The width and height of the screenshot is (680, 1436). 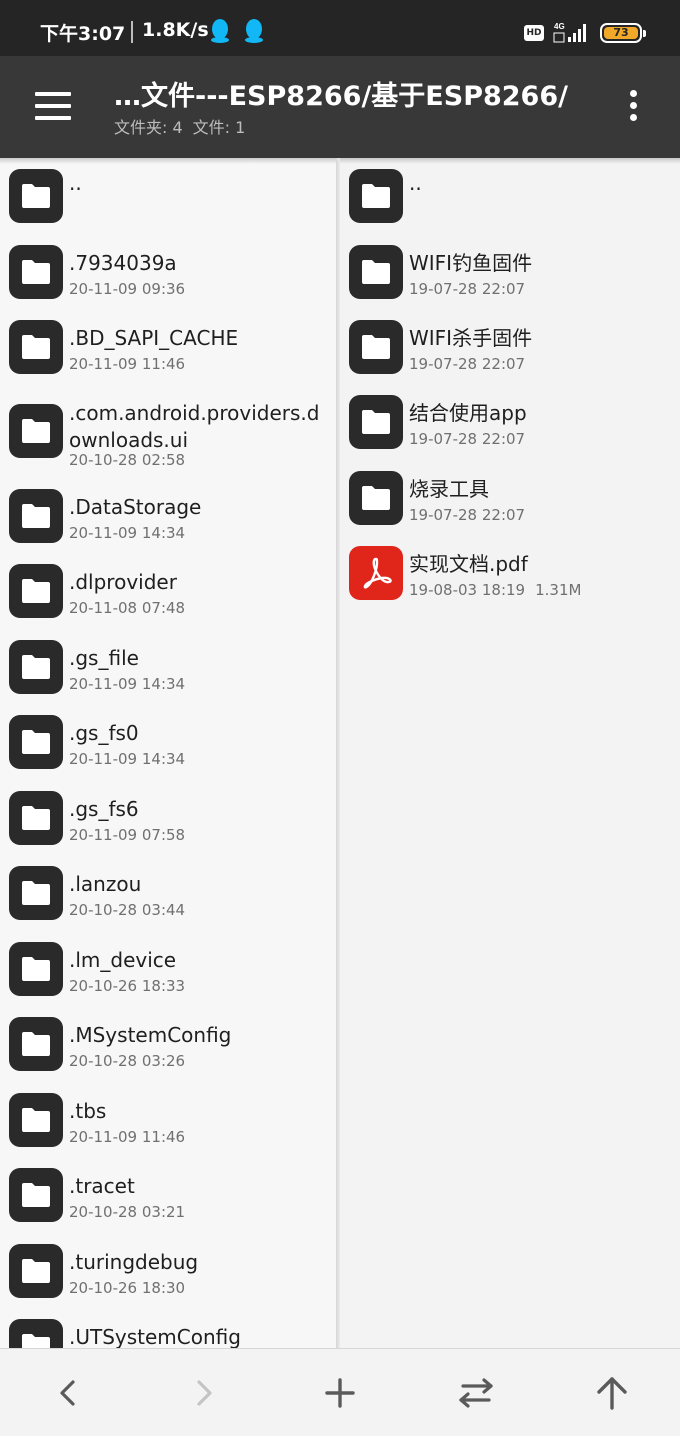 I want to click on file-list-item: .dlprovider 20-11-08 07:48, so click(x=169, y=591).